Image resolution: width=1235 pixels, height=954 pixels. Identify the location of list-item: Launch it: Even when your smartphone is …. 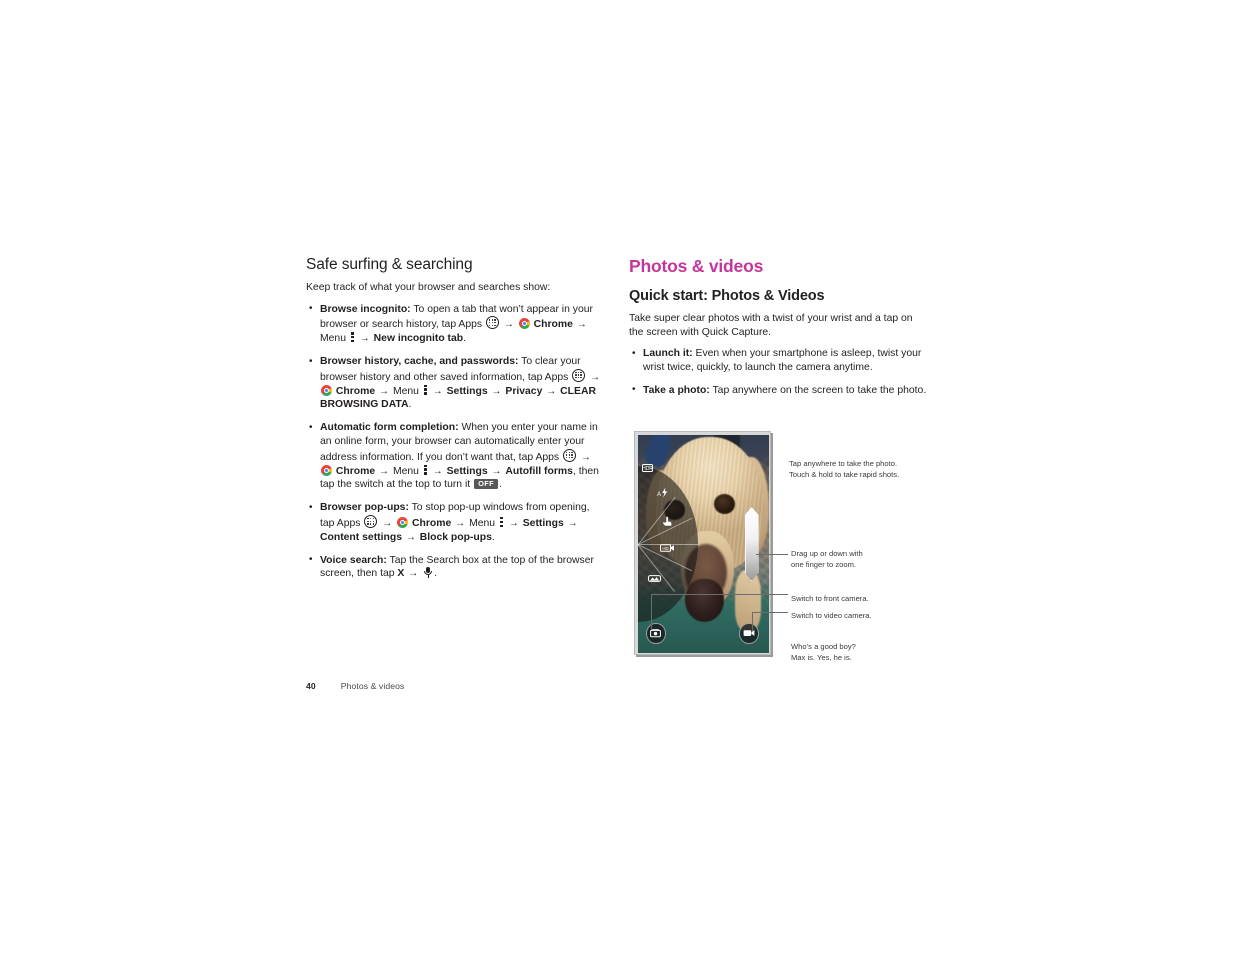
(779, 361).